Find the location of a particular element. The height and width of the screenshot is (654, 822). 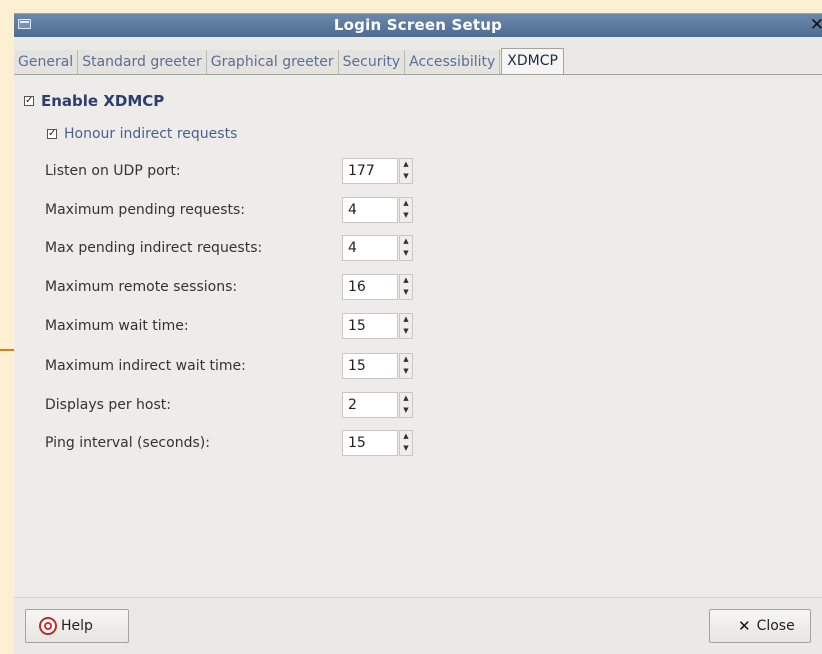

displays-per-host-spinner: 2 ▲ ▼ is located at coordinates (379, 406).